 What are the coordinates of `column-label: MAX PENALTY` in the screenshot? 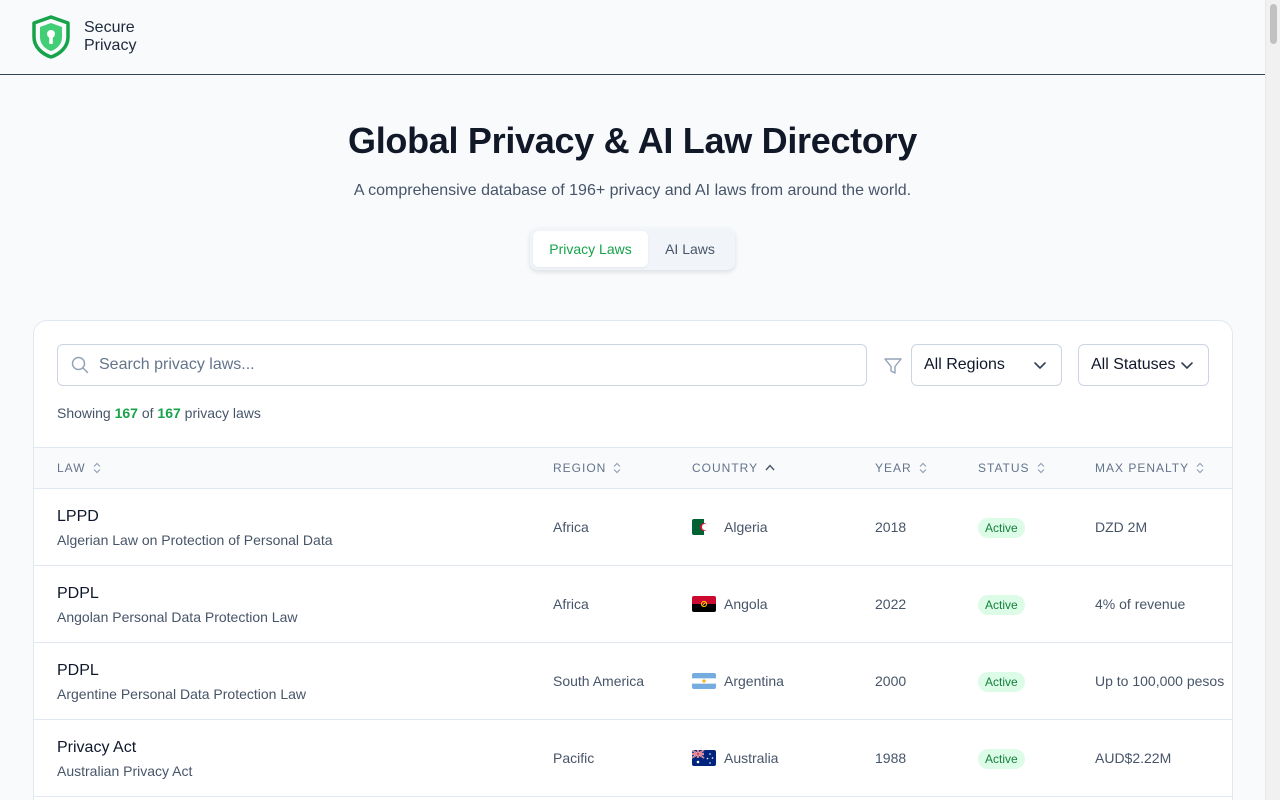 It's located at (1142, 468).